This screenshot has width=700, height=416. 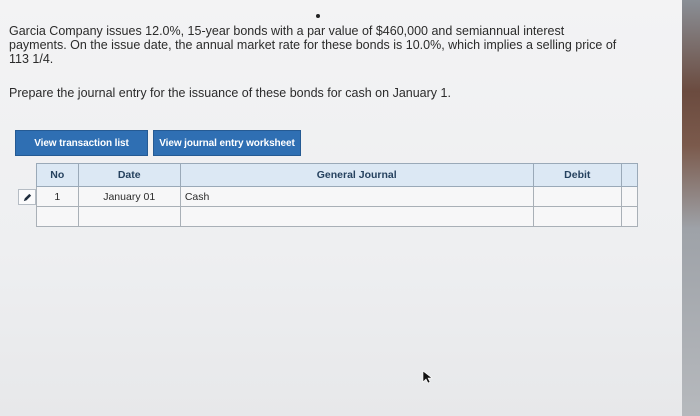 I want to click on cell-no, so click(x=57, y=216).